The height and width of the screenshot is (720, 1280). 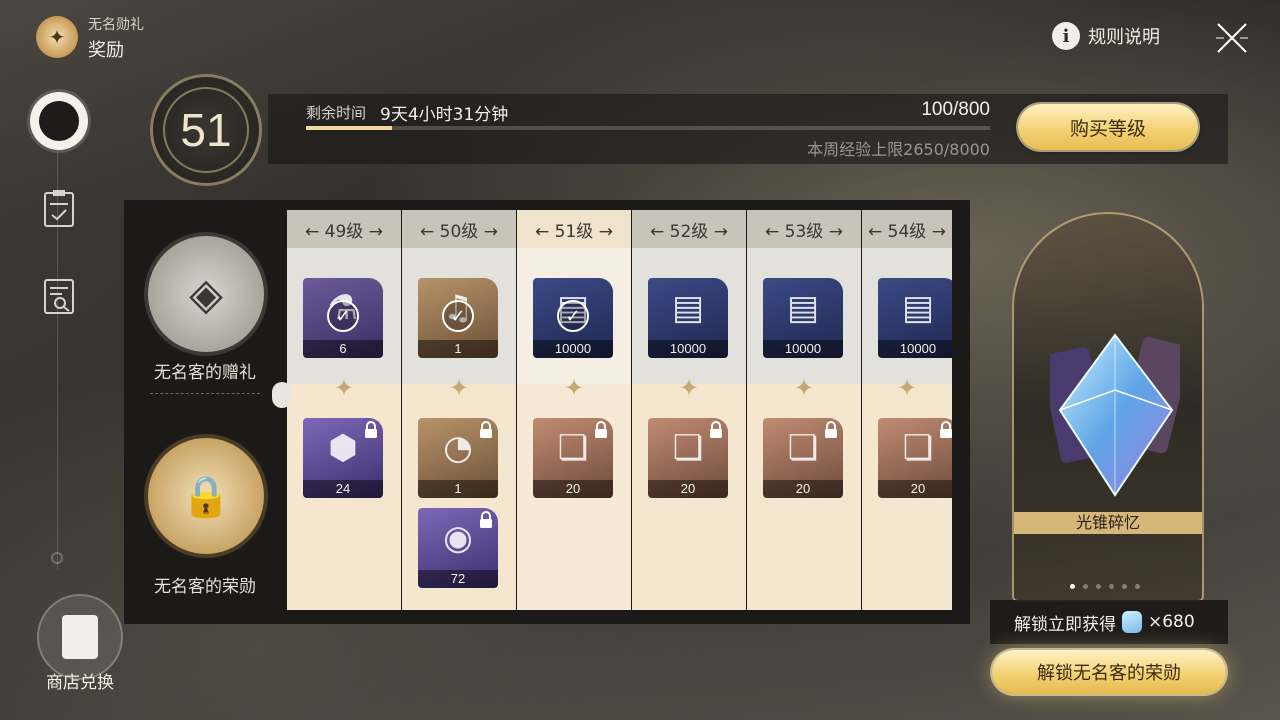 I want to click on free-reward-item: ▤ 10000 ✓, so click(x=573, y=318).